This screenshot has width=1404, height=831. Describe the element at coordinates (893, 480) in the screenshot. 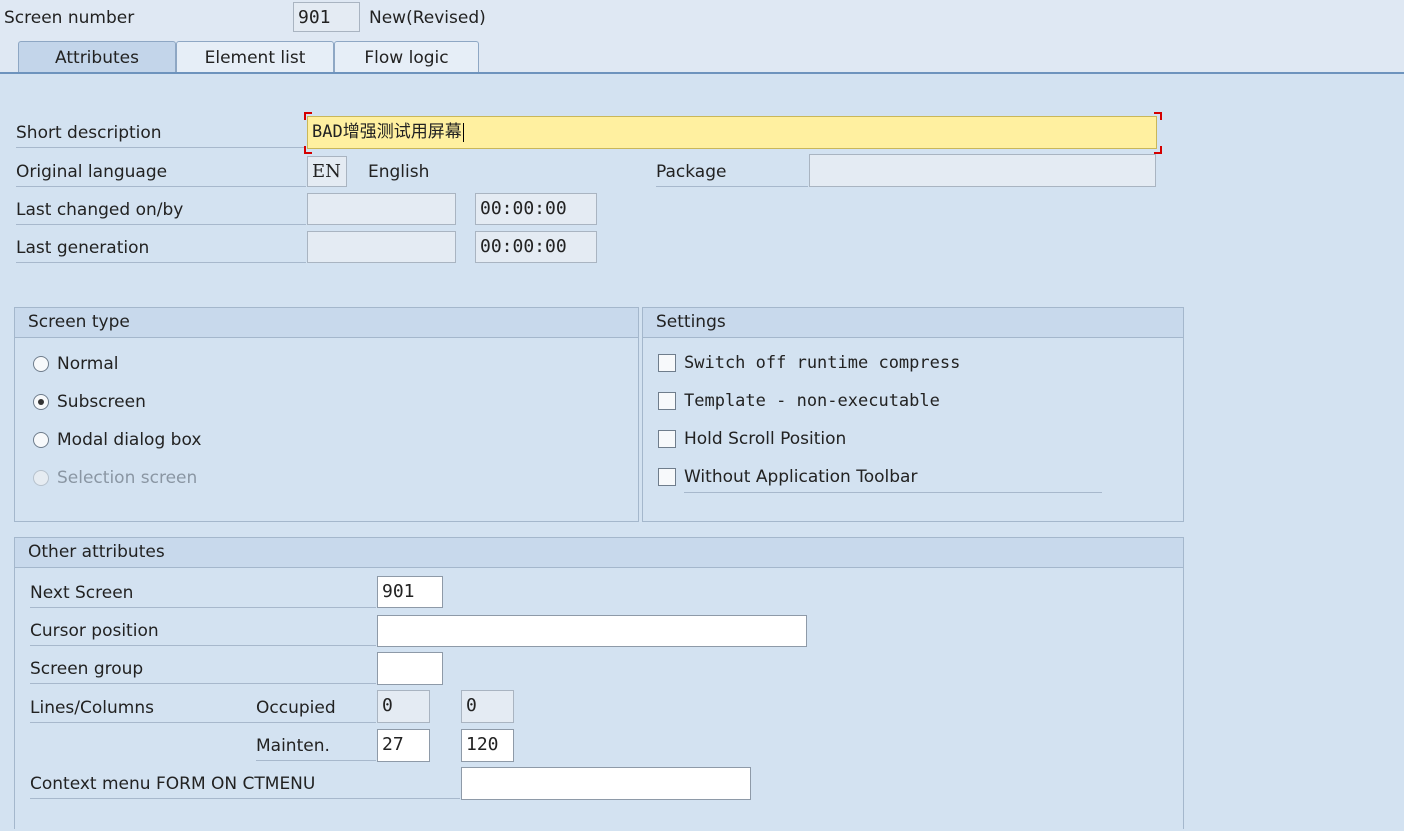

I see `checkbox-without-toolbar-label: Without Application Toolbar` at that location.